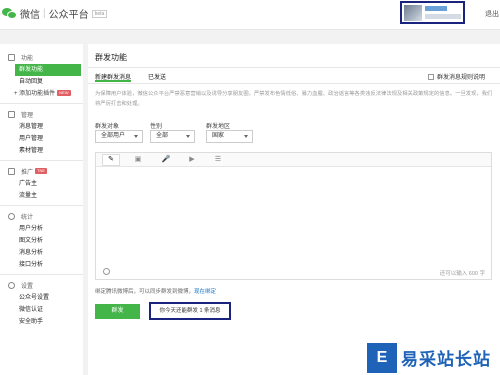 Image resolution: width=500 pixels, height=375 pixels. I want to click on region-label: 群发地区, so click(218, 127).